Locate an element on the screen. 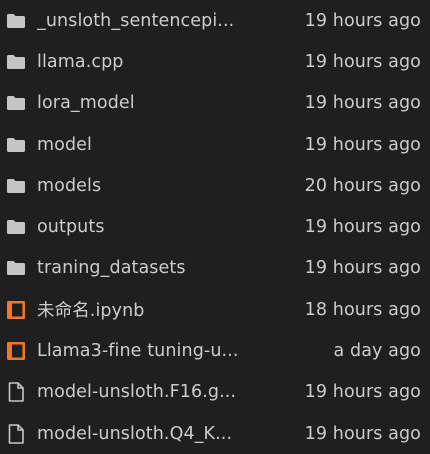 The image size is (430, 454). list-item: 未命名.ipynb 18 hours ago is located at coordinates (215, 309).